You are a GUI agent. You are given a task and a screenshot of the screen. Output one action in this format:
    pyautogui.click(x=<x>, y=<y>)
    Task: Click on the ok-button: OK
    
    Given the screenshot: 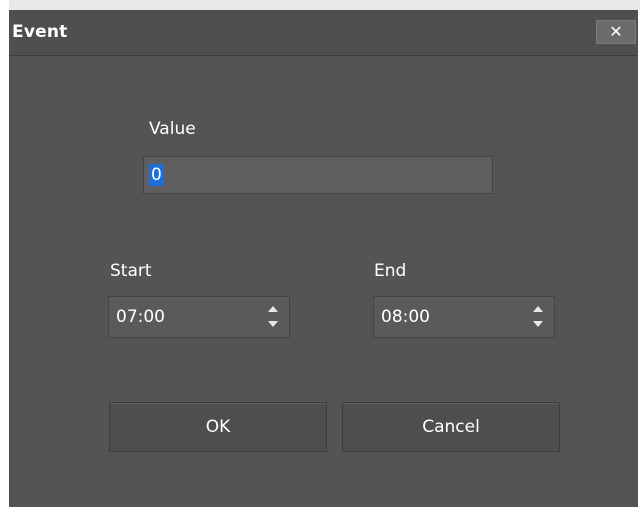 What is the action you would take?
    pyautogui.click(x=218, y=427)
    